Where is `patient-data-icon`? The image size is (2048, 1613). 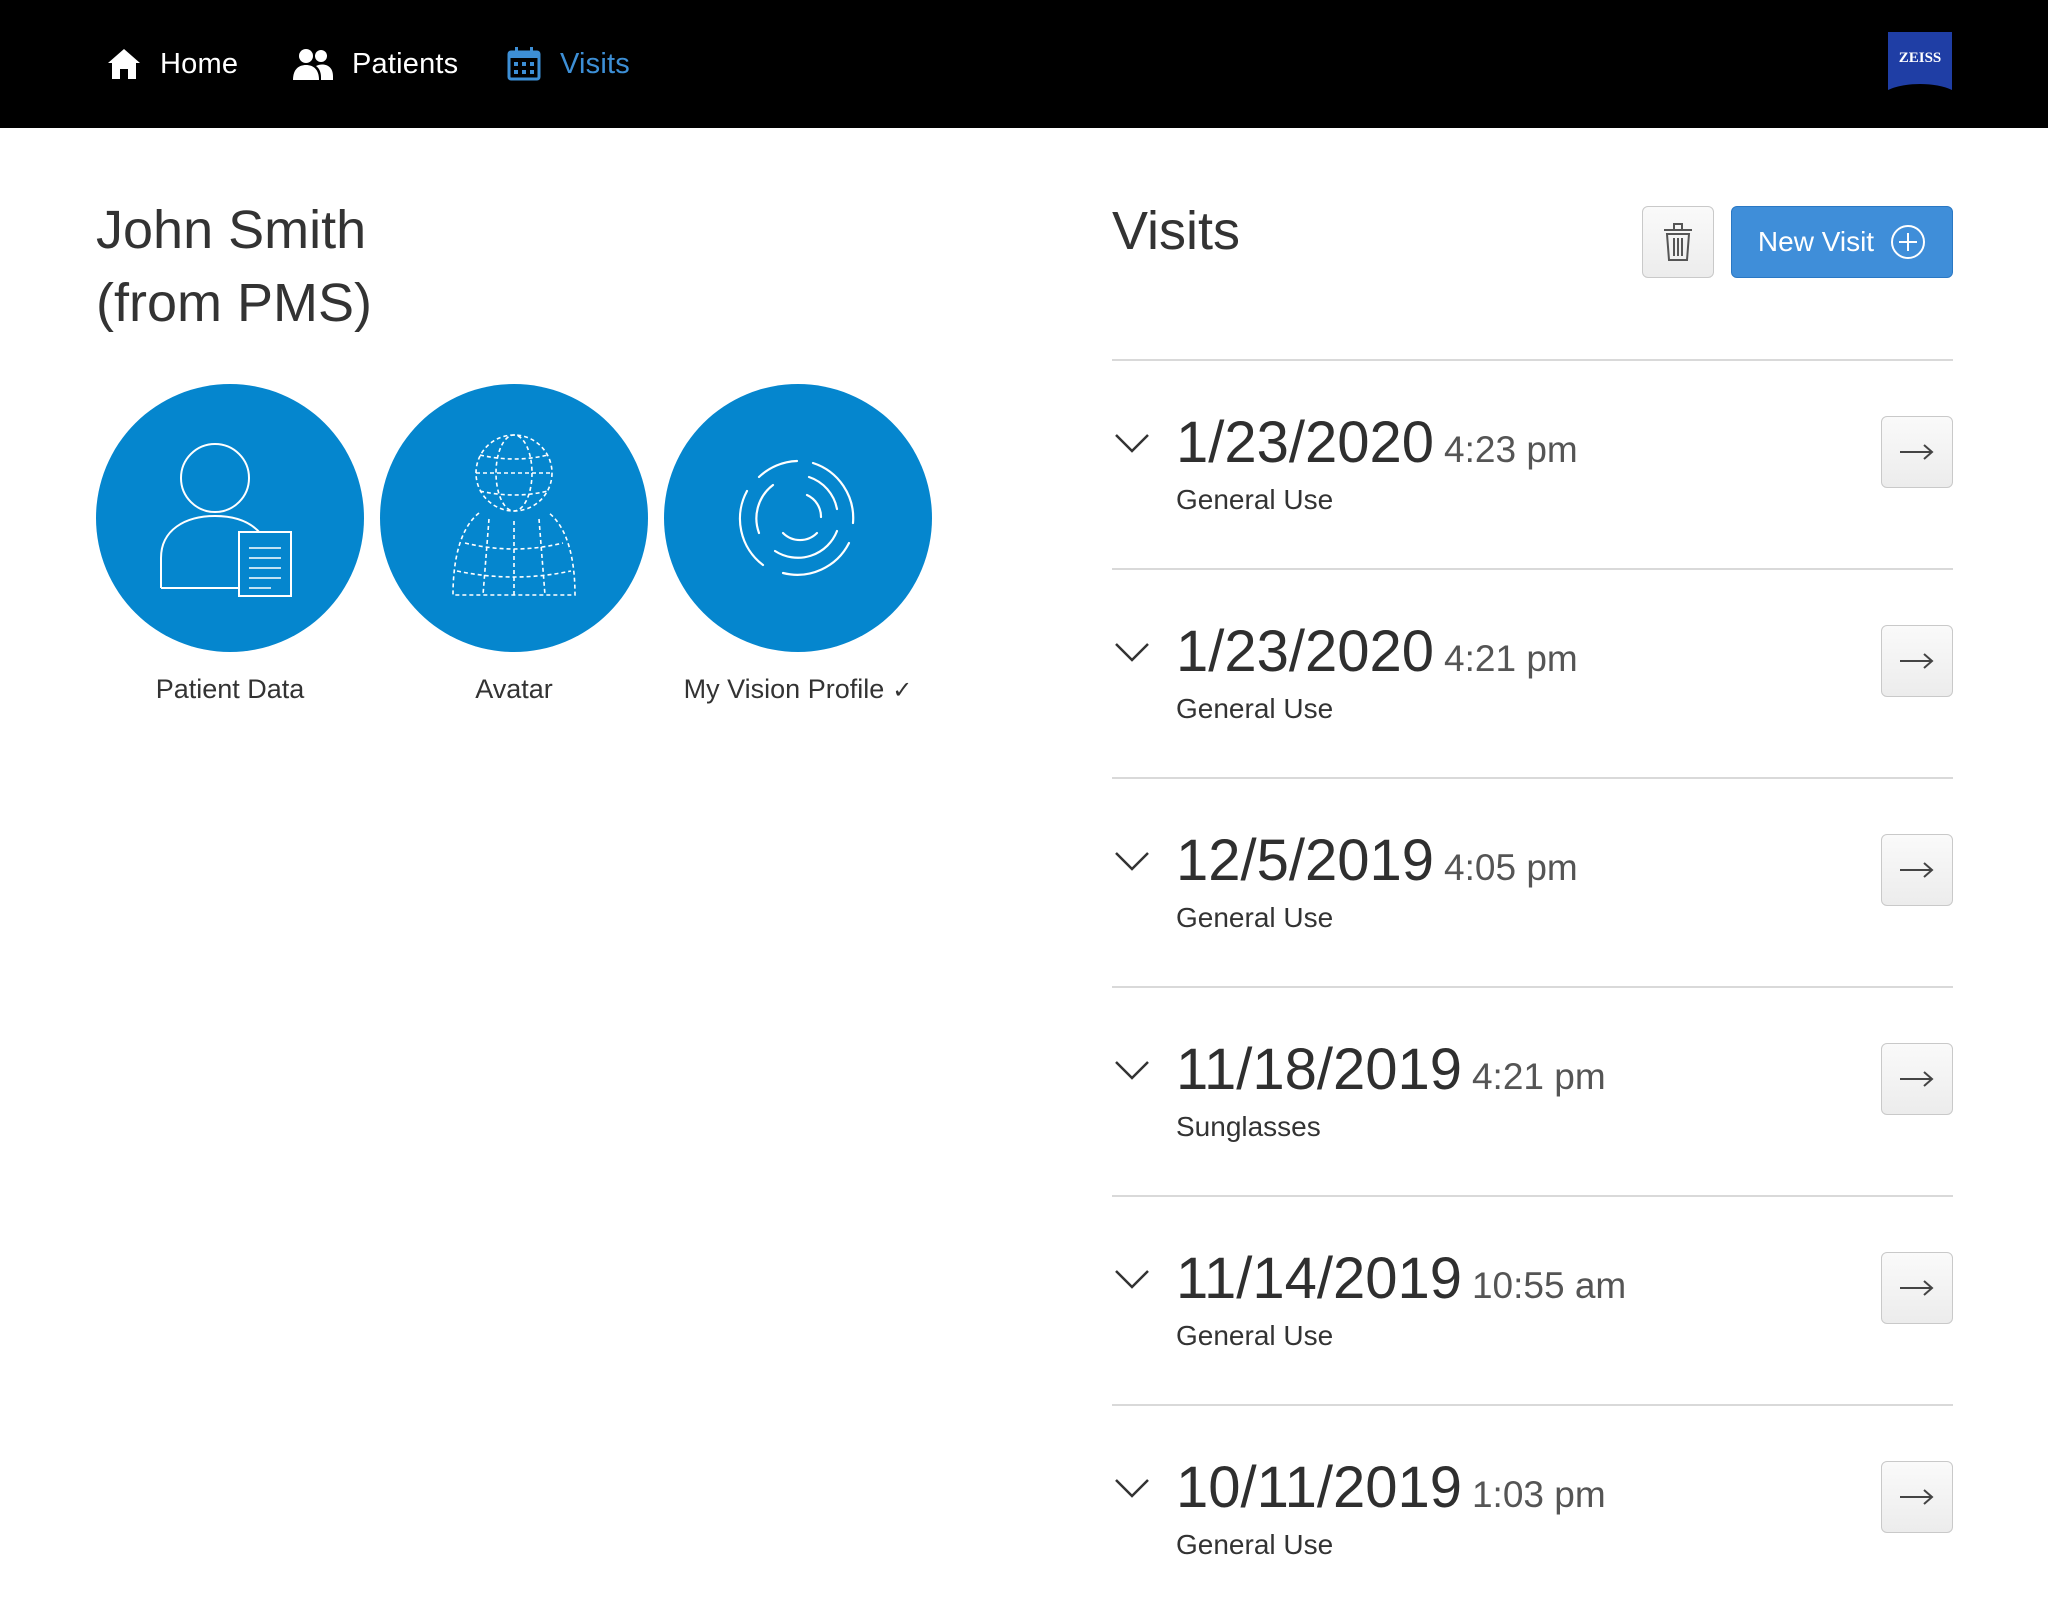
patient-data-icon is located at coordinates (226, 520).